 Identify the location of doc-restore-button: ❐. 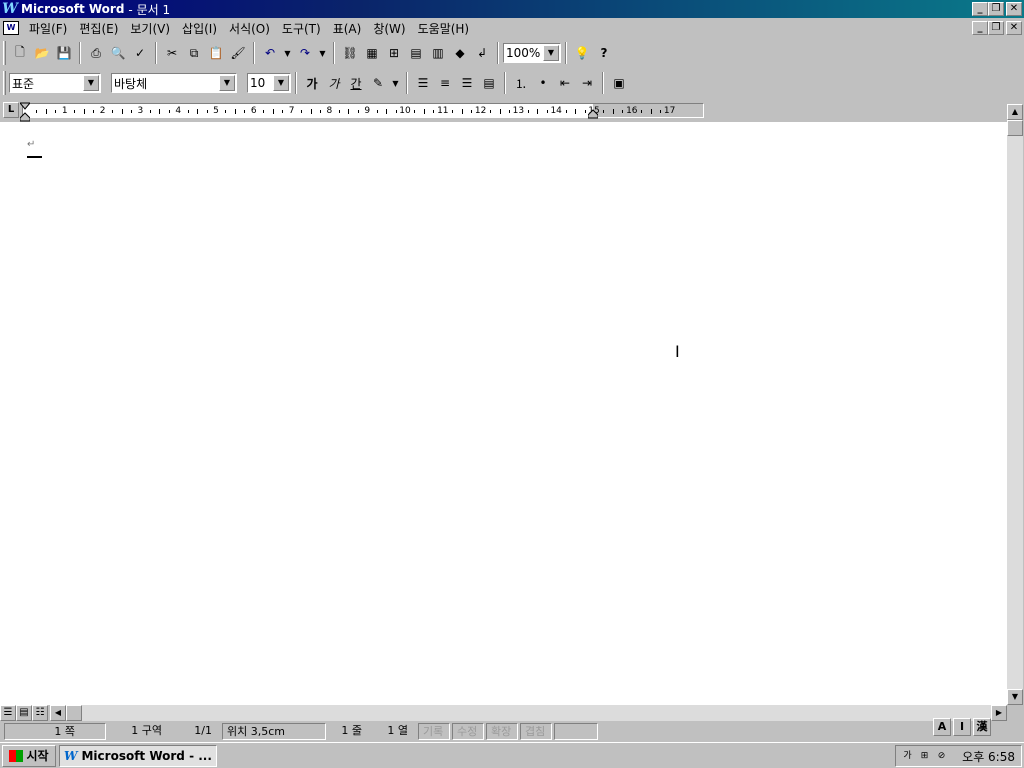
(996, 28).